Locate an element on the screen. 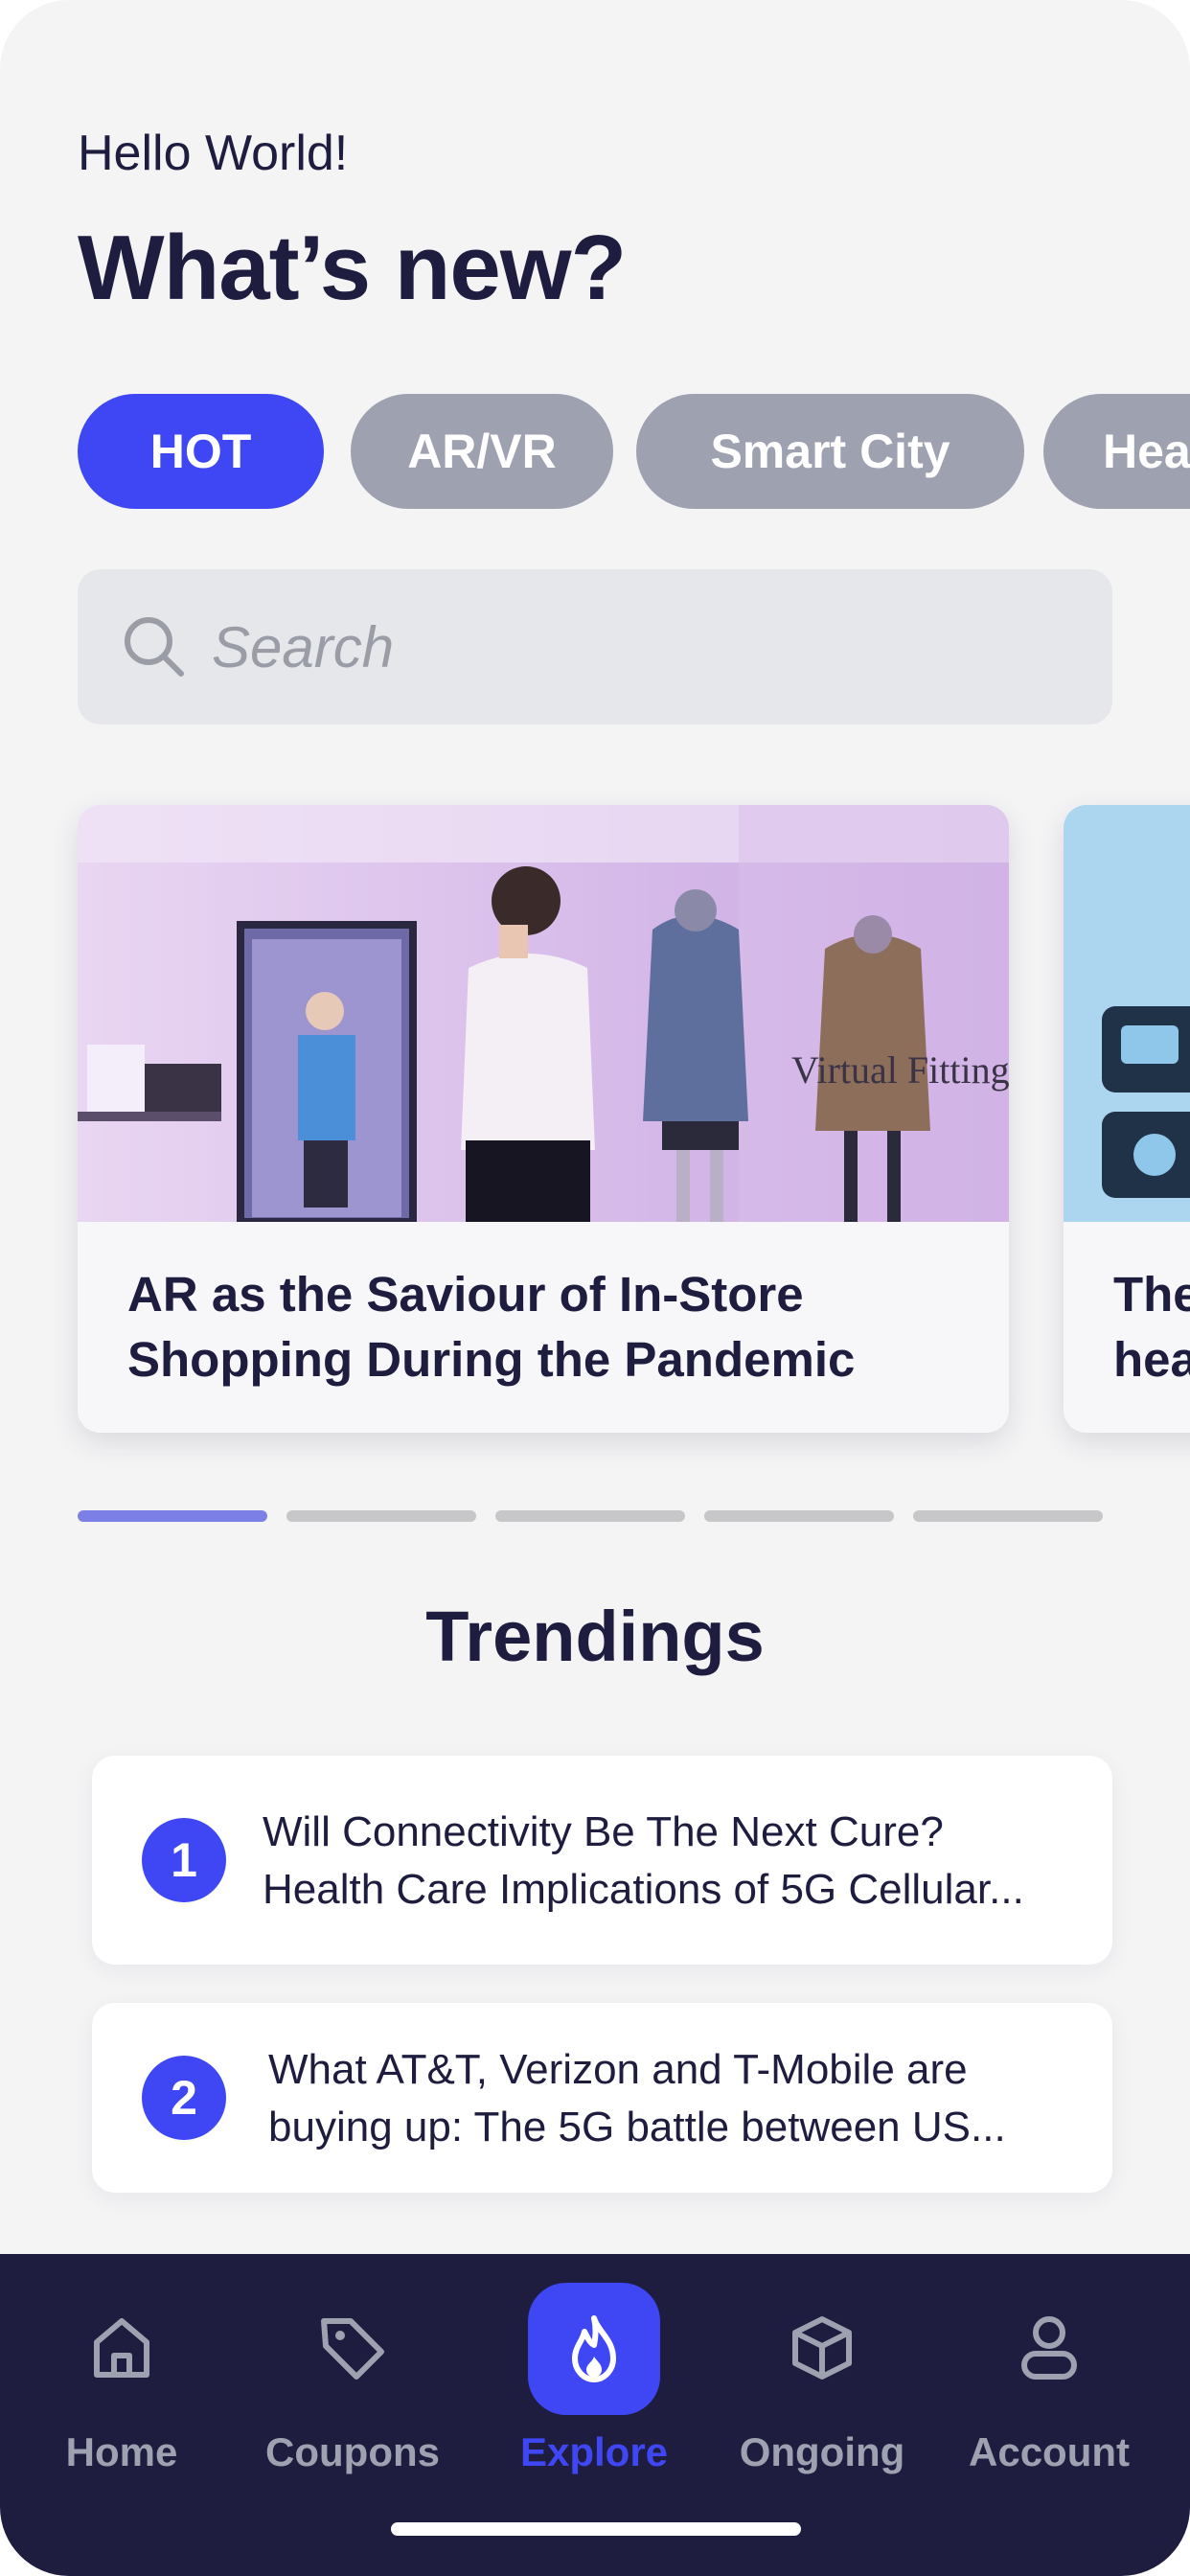 The width and height of the screenshot is (1190, 2576). home-indicator is located at coordinates (596, 2529).